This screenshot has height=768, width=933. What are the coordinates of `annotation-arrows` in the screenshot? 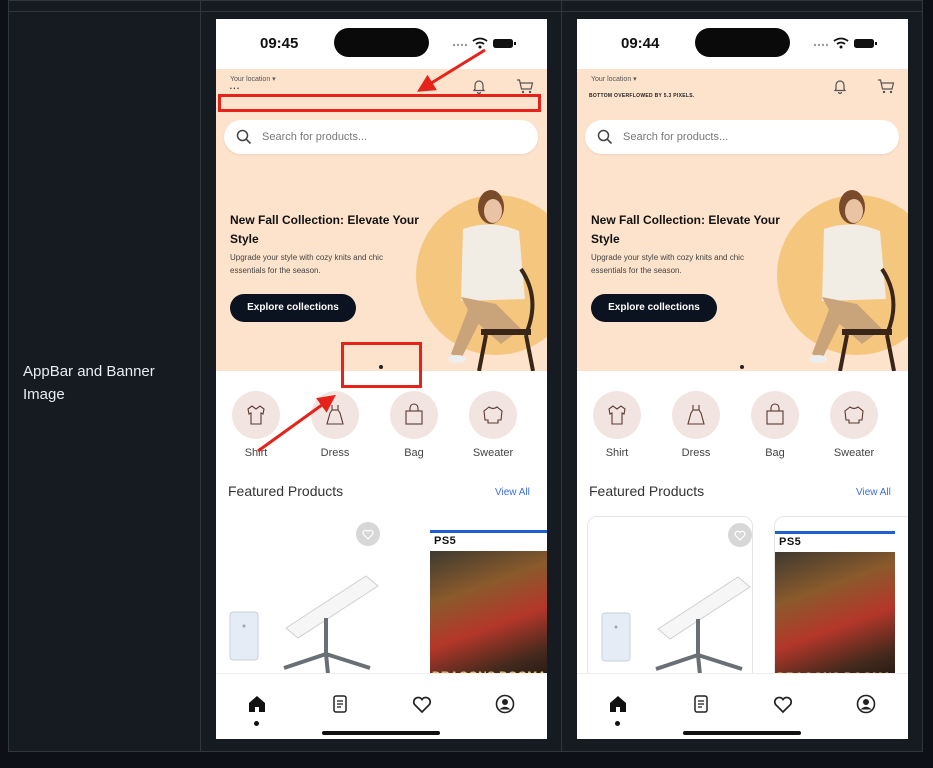 It's located at (371, 250).